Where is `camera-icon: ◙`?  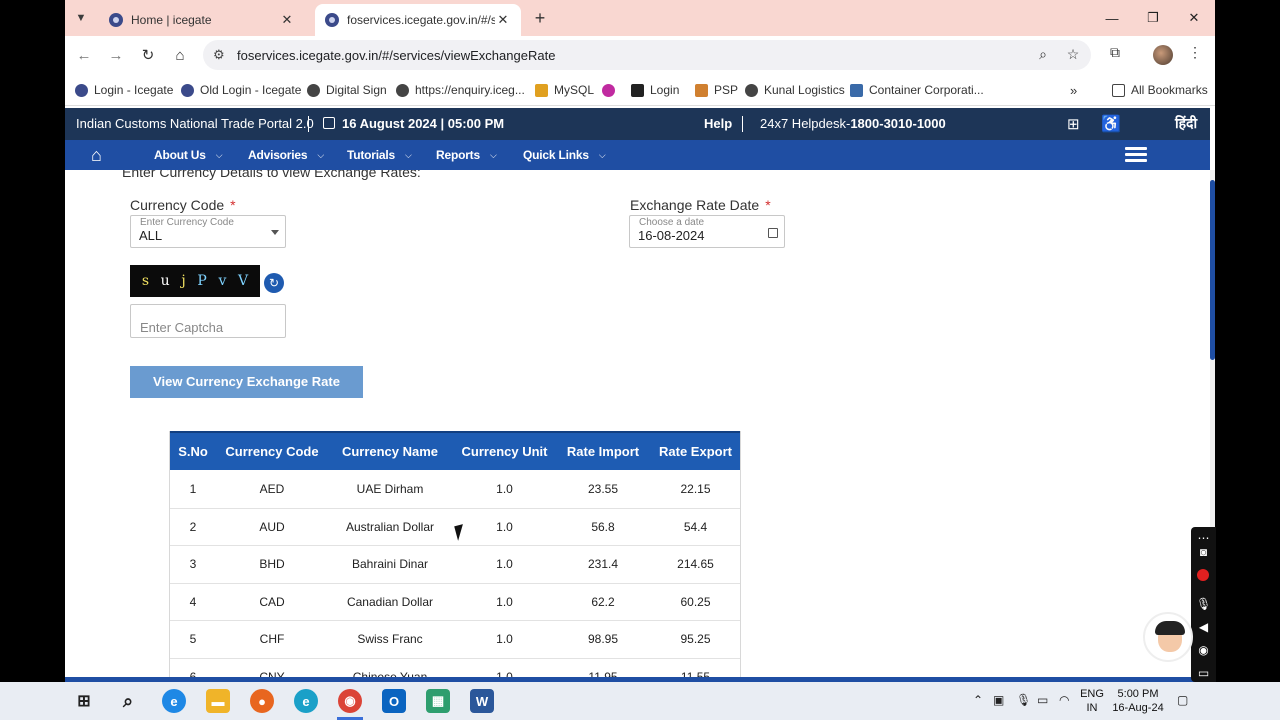
camera-icon: ◙ is located at coordinates (1203, 552).